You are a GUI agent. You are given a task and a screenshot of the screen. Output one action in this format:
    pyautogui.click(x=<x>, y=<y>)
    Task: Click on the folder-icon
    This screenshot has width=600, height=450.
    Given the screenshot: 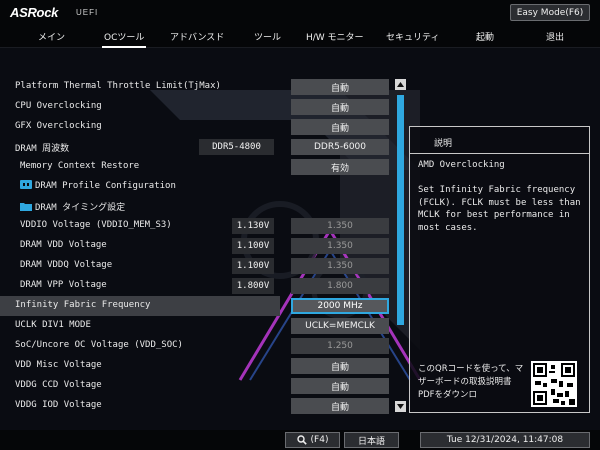 What is the action you would take?
    pyautogui.click(x=26, y=207)
    